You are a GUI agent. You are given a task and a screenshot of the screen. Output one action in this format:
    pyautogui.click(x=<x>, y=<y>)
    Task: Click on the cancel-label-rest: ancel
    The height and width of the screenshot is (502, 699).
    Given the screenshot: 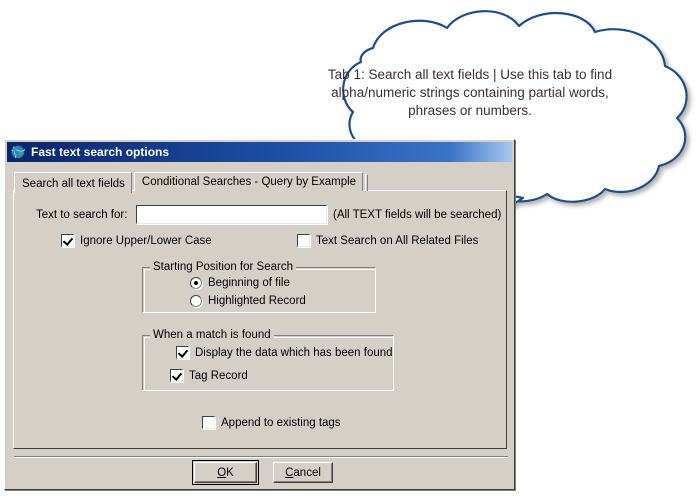 What is the action you would take?
    pyautogui.click(x=307, y=472)
    